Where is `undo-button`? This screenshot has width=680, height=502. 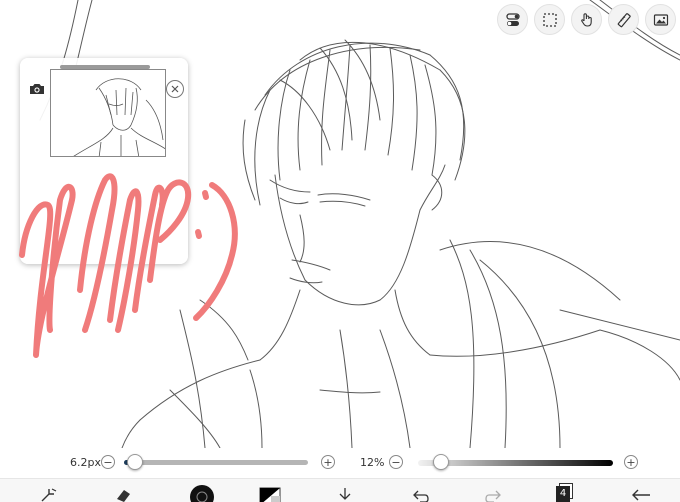 undo-button is located at coordinates (420, 494).